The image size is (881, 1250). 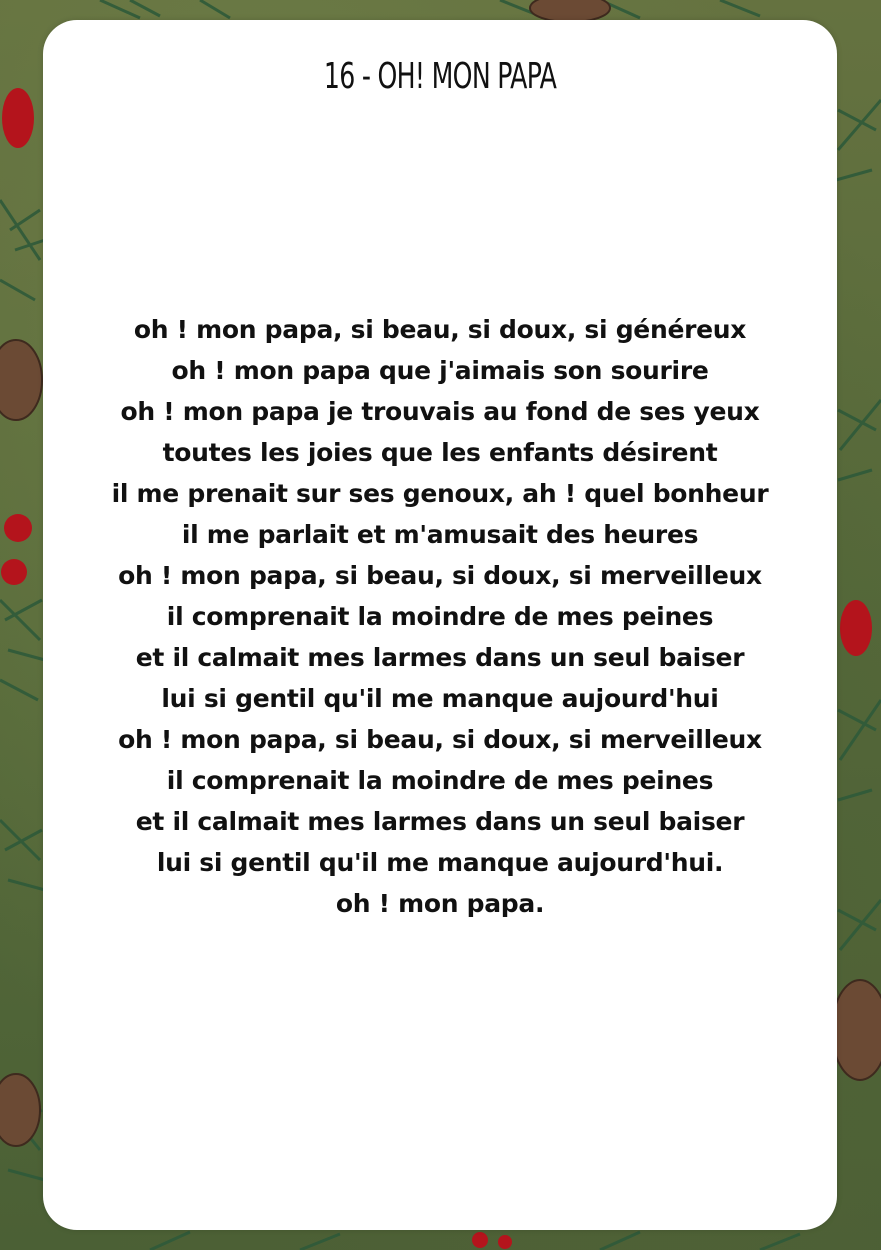 I want to click on lyric-line: oh ! mon papa., so click(x=440, y=903).